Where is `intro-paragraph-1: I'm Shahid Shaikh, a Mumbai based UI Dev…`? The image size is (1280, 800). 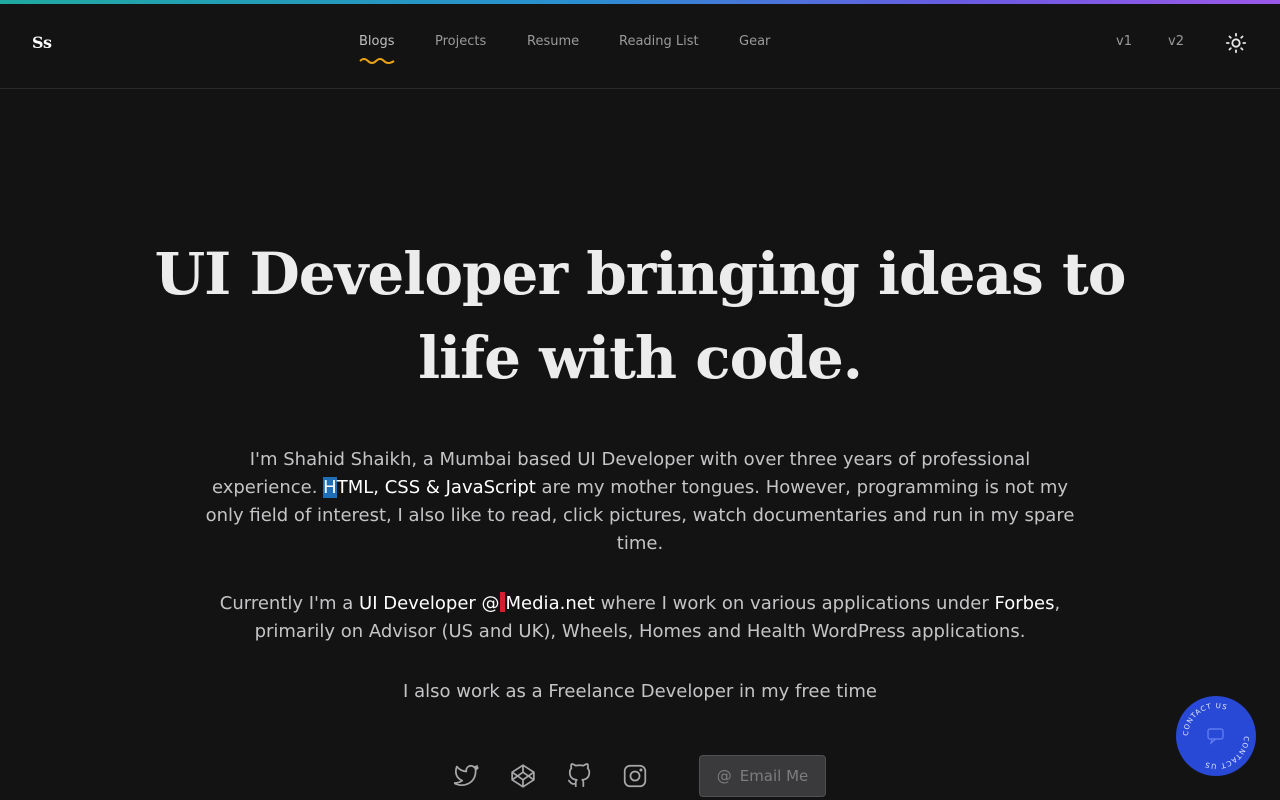 intro-paragraph-1: I'm Shahid Shaikh, a Mumbai based UI Dev… is located at coordinates (640, 502).